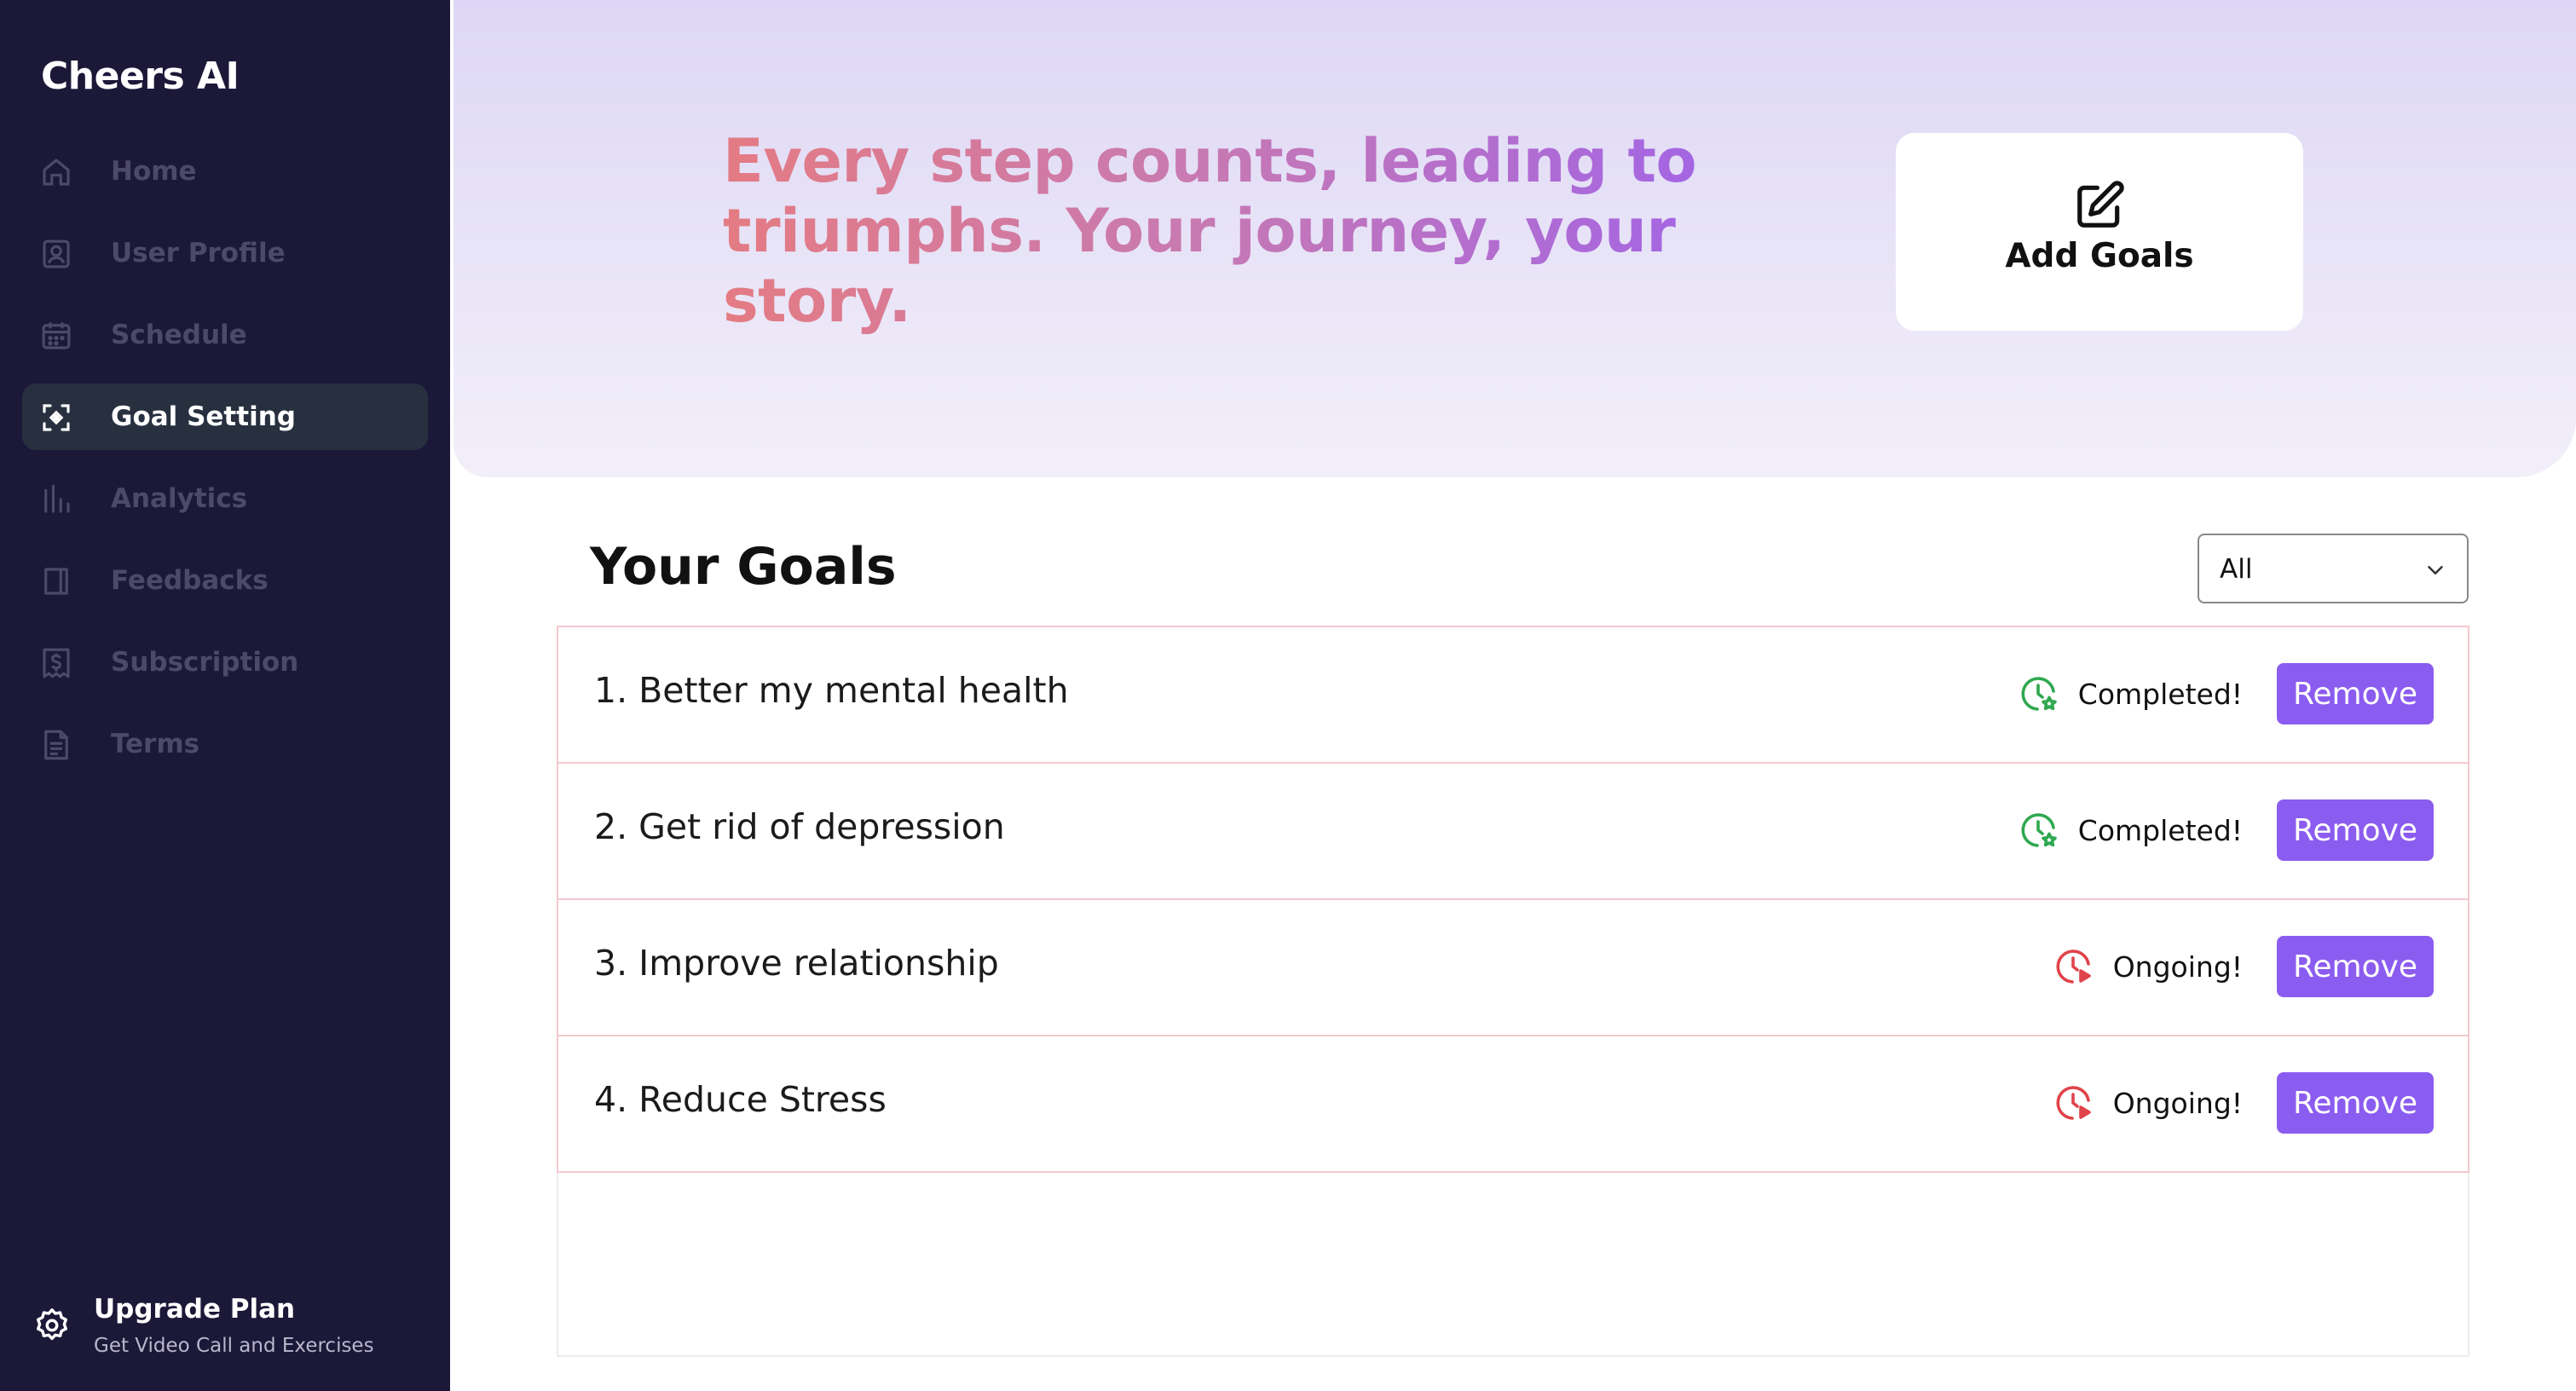 The width and height of the screenshot is (2576, 1391). I want to click on chevron-down-icon, so click(2435, 570).